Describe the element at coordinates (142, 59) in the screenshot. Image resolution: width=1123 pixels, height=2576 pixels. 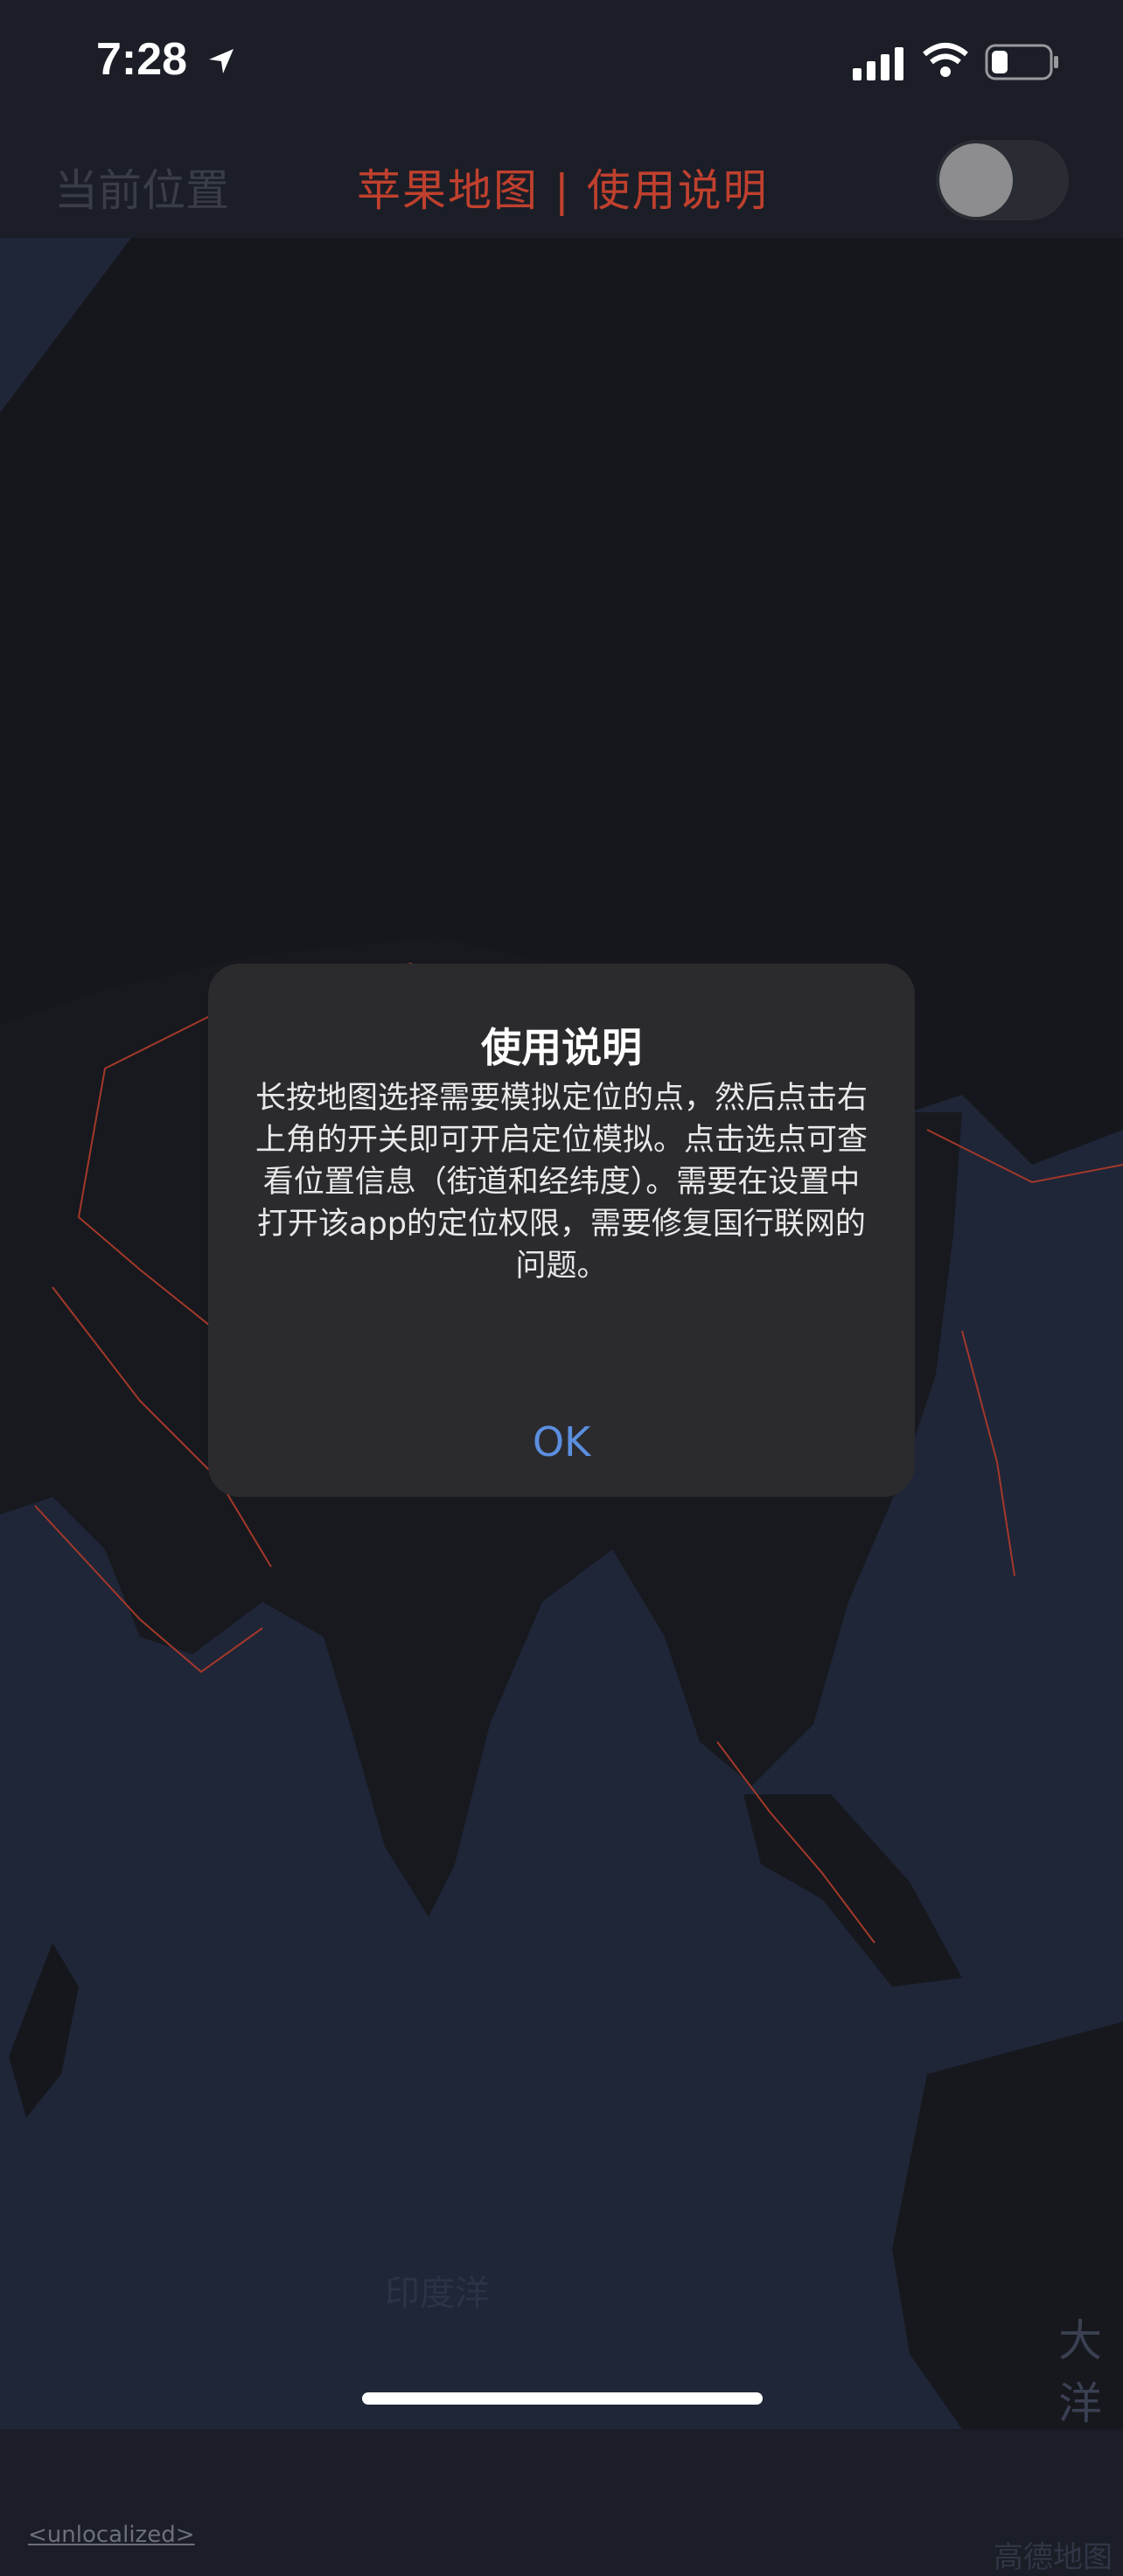
I see `status-time: 7:28` at that location.